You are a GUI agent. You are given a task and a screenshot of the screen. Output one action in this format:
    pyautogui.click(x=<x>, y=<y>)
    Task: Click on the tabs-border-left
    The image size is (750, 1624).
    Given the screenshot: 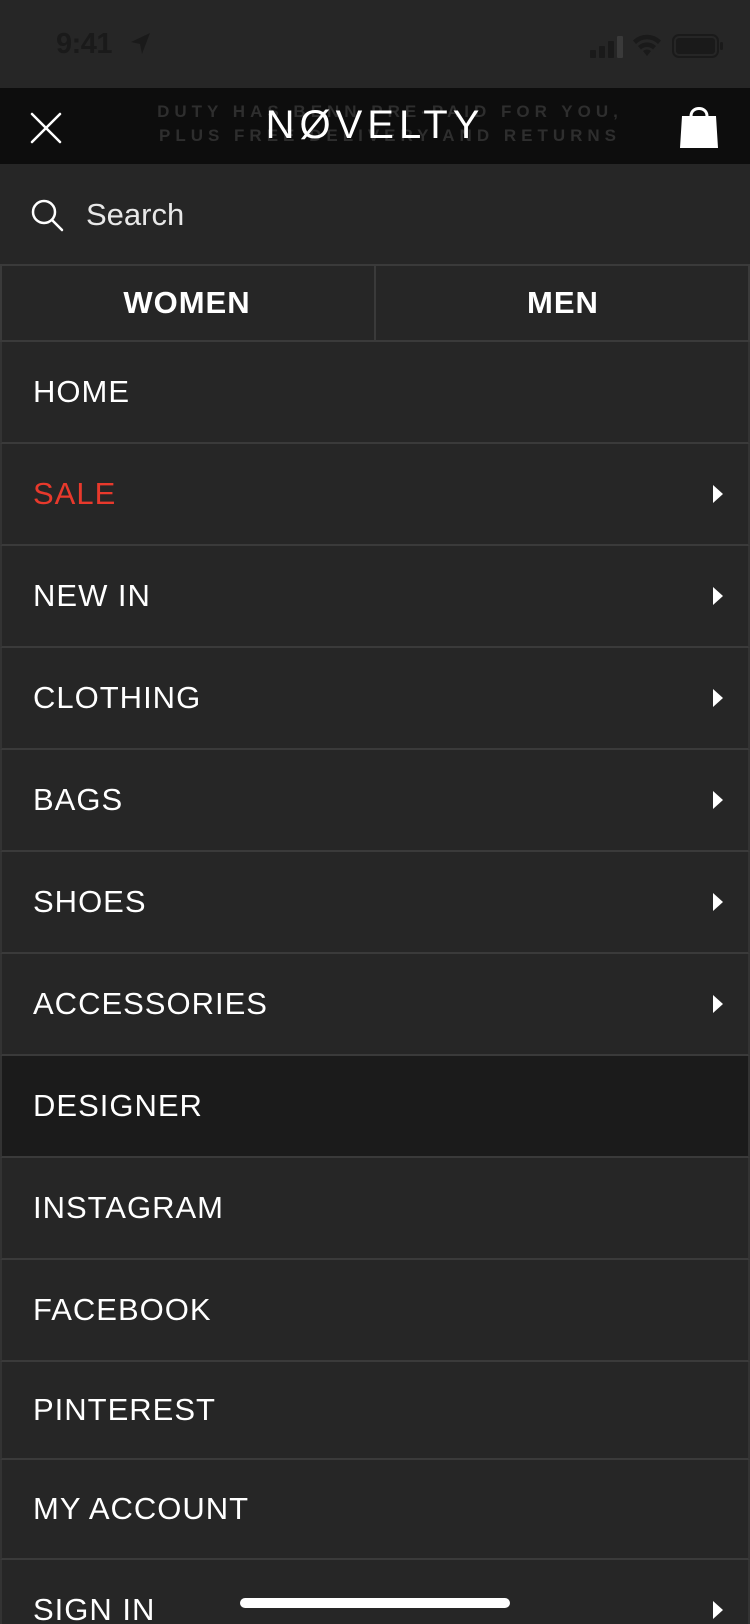 What is the action you would take?
    pyautogui.click(x=1, y=303)
    